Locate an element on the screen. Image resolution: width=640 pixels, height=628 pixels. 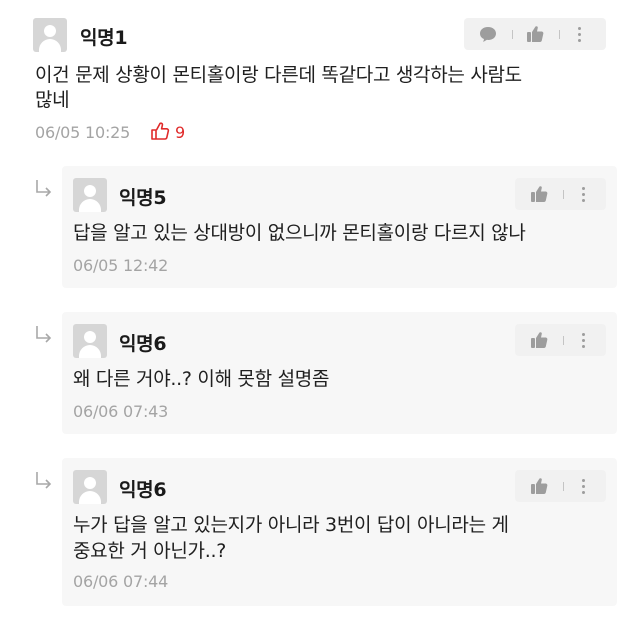
thumbs-up-outline-icon is located at coordinates (160, 131).